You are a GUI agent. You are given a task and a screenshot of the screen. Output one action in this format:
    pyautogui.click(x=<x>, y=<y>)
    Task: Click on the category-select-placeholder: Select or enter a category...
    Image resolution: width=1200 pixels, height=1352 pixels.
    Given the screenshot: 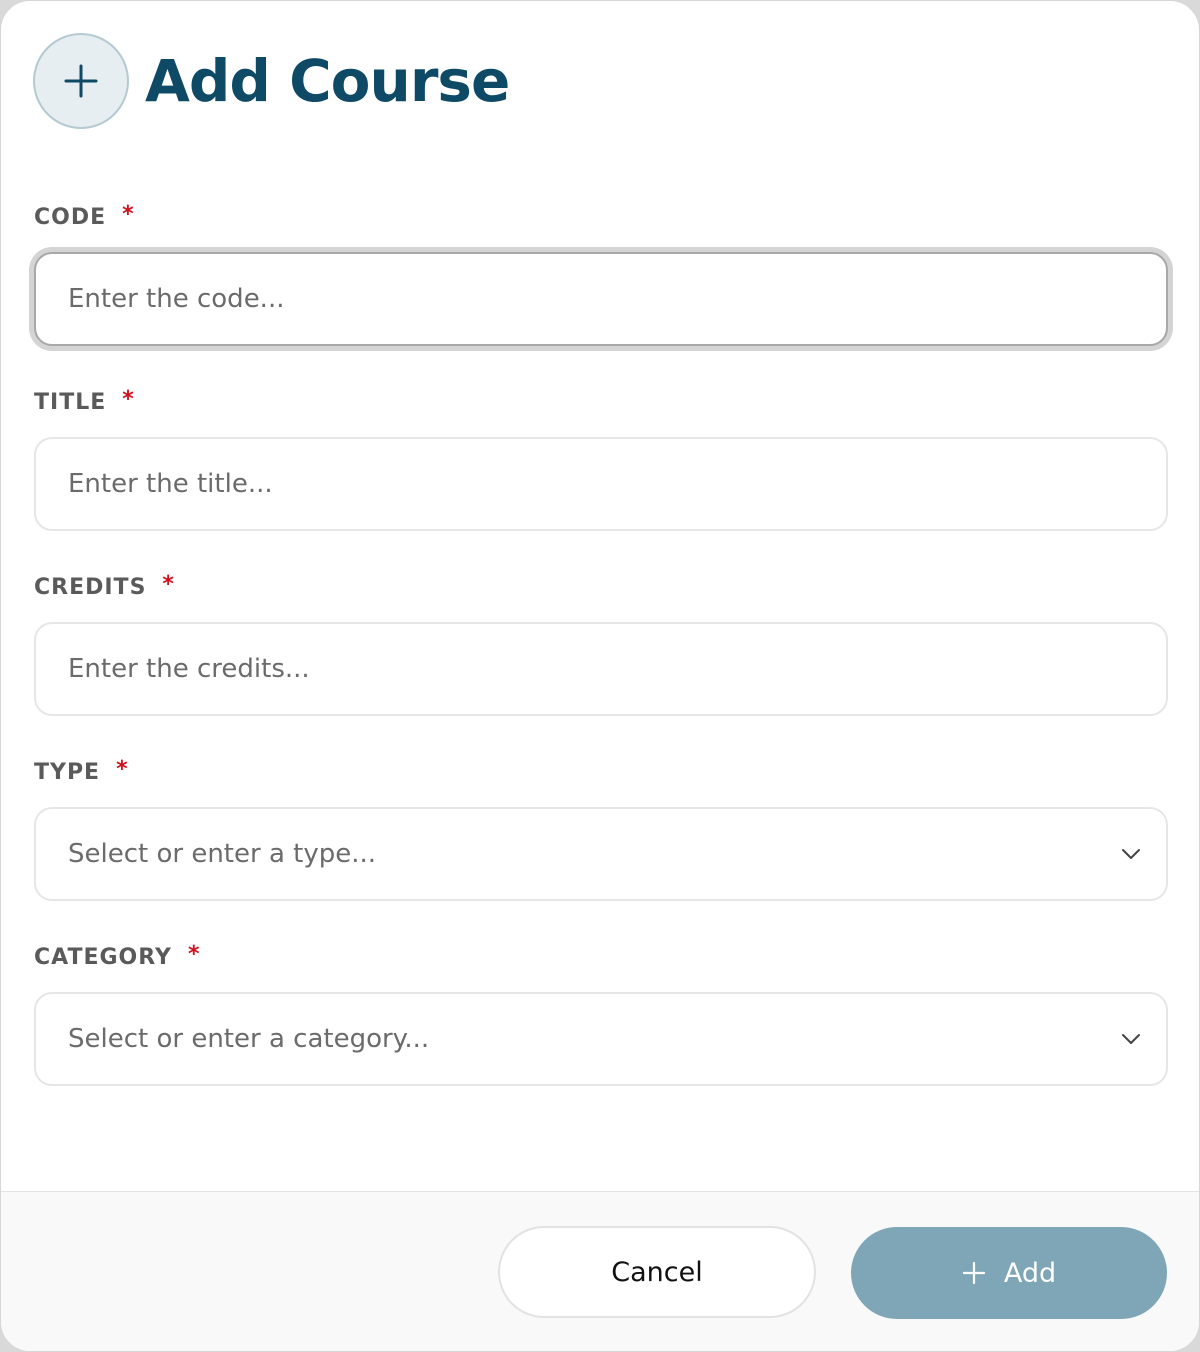 What is the action you would take?
    pyautogui.click(x=249, y=1039)
    